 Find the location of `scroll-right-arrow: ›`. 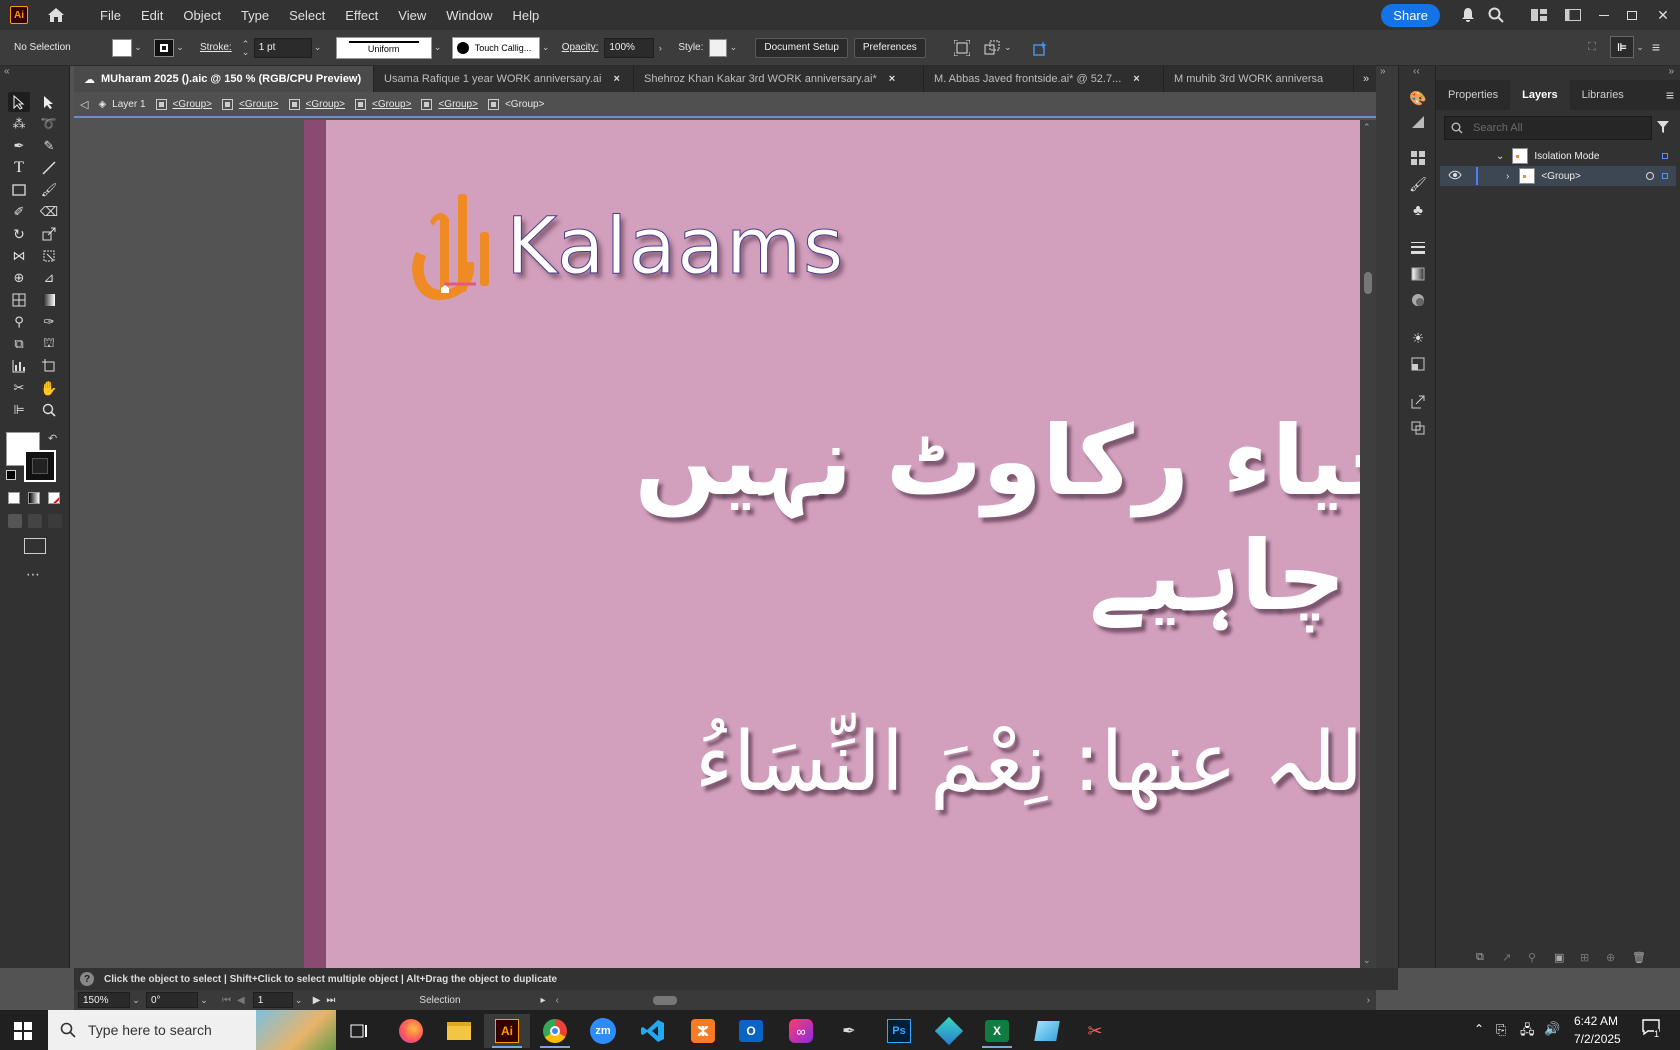

scroll-right-arrow: › is located at coordinates (1368, 1000).